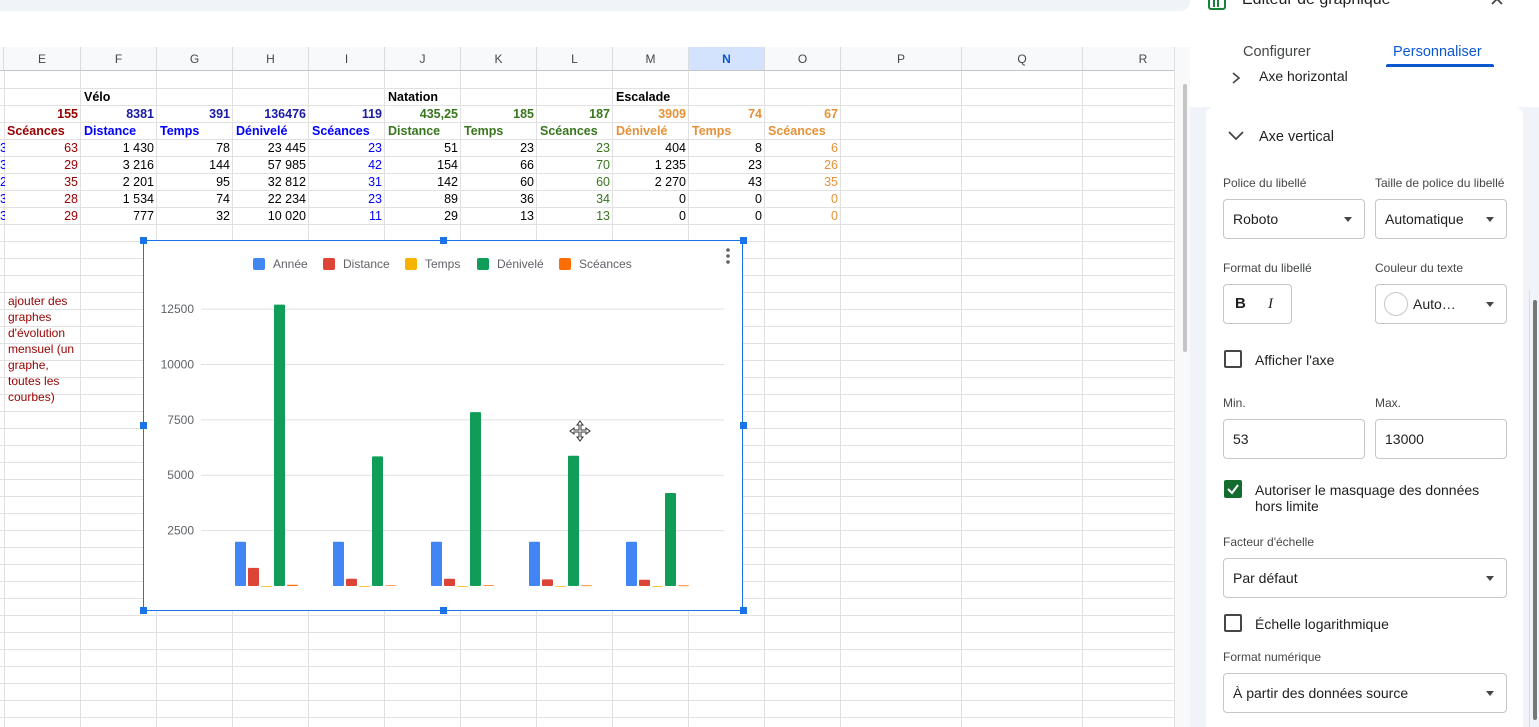 The height and width of the screenshot is (727, 1539). I want to click on data-cell: 42, so click(347, 165).